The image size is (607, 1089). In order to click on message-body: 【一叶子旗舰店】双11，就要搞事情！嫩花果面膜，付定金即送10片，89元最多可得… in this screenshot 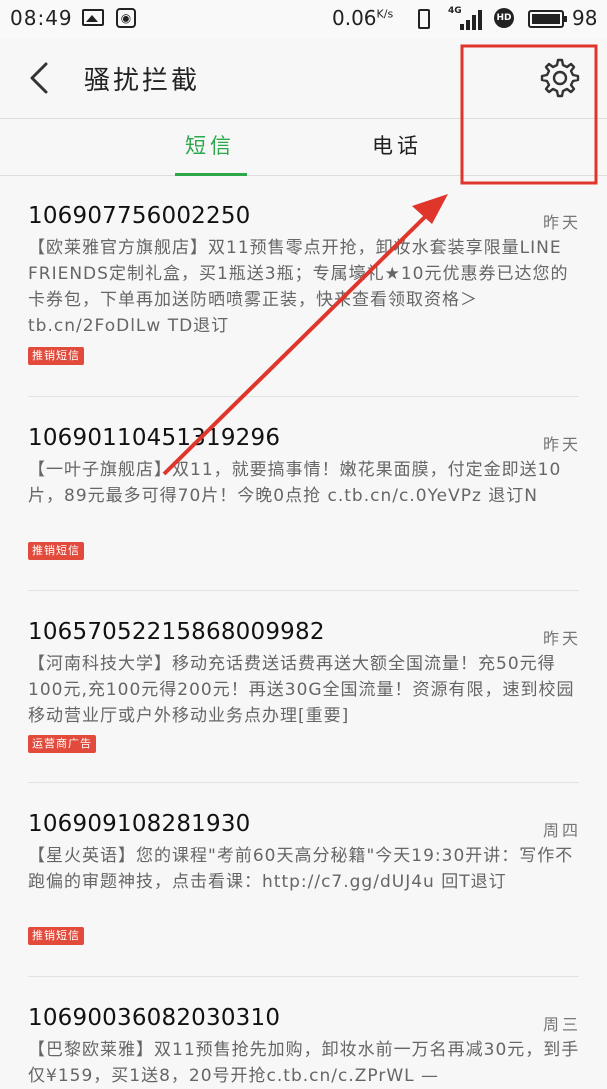, I will do `click(295, 483)`.